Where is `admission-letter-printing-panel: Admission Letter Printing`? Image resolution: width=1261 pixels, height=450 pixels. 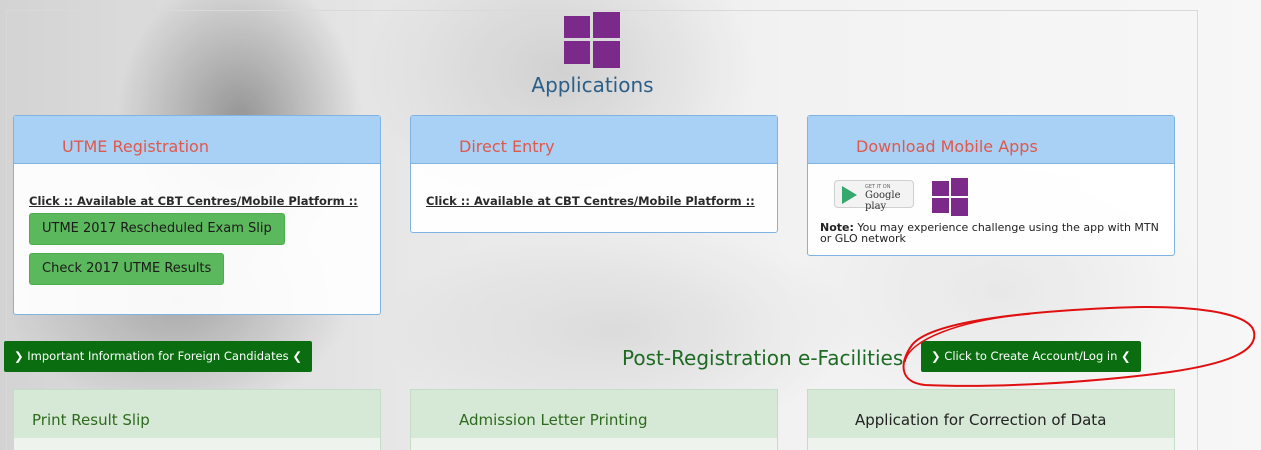
admission-letter-printing-panel: Admission Letter Printing is located at coordinates (594, 419).